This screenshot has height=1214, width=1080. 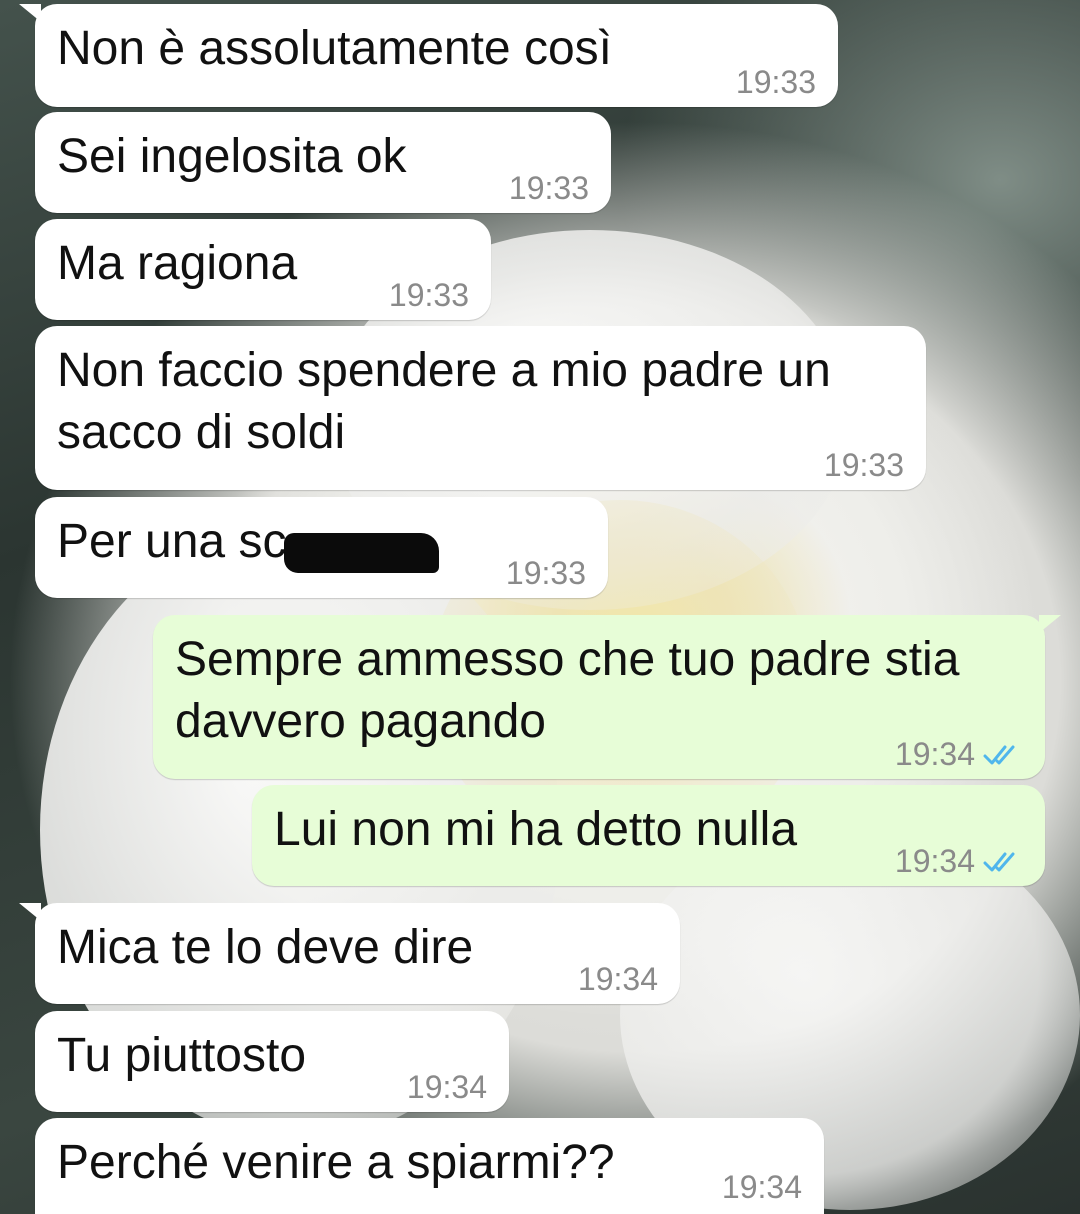 What do you see at coordinates (182, 1055) in the screenshot?
I see `message-text: Tu piuttosto` at bounding box center [182, 1055].